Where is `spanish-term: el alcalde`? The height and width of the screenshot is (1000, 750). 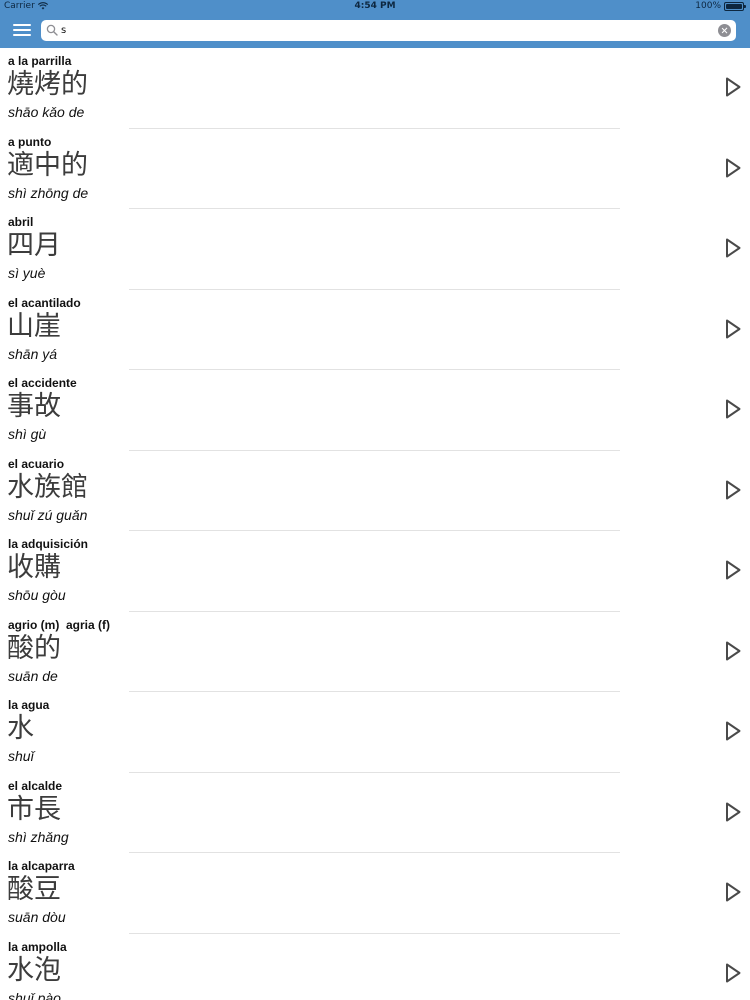
spanish-term: el alcalde is located at coordinates (35, 785).